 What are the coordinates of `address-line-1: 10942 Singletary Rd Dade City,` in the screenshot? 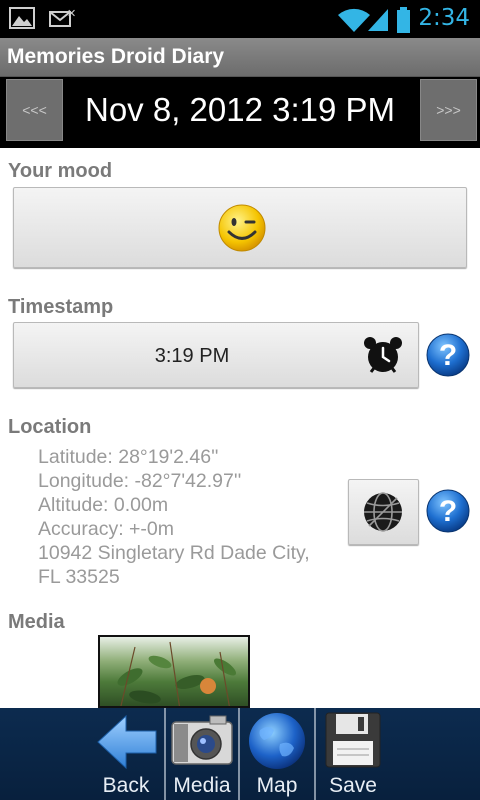 It's located at (174, 553).